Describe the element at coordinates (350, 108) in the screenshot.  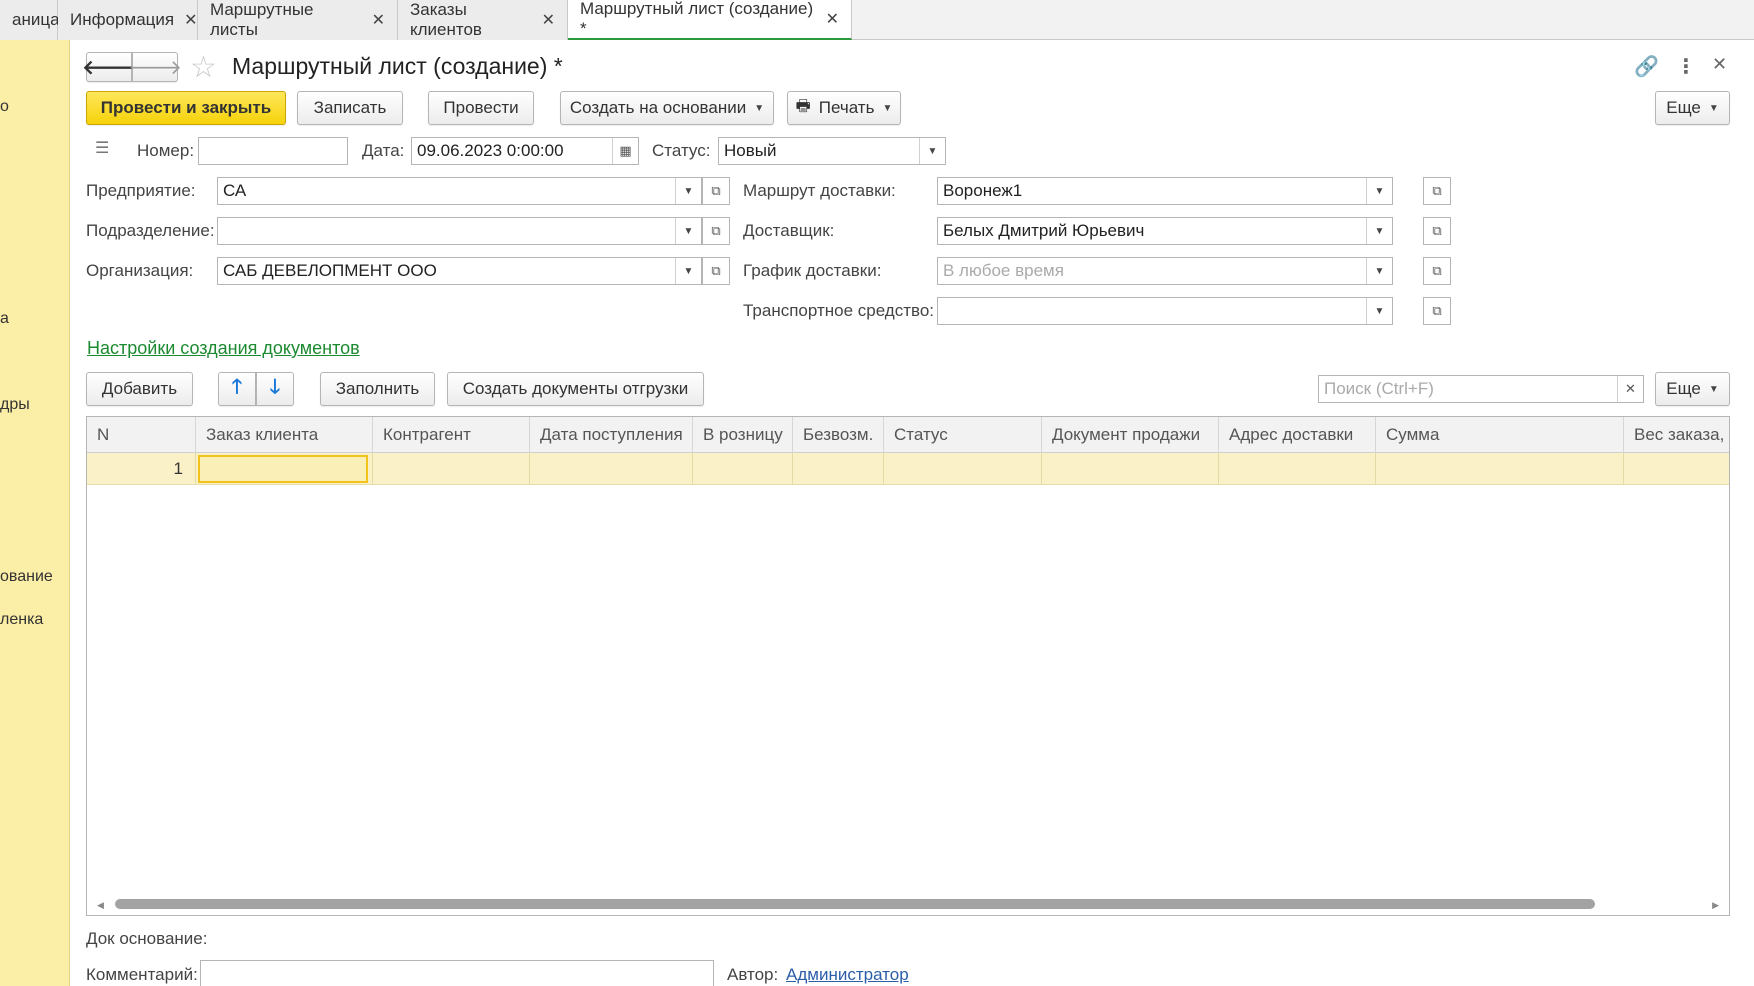
I see `save-button: Записать` at that location.